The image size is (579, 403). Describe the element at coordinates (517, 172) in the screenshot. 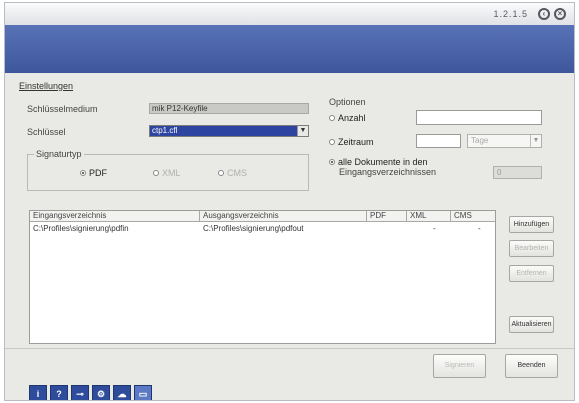

I see `all-docs-count: 0` at that location.